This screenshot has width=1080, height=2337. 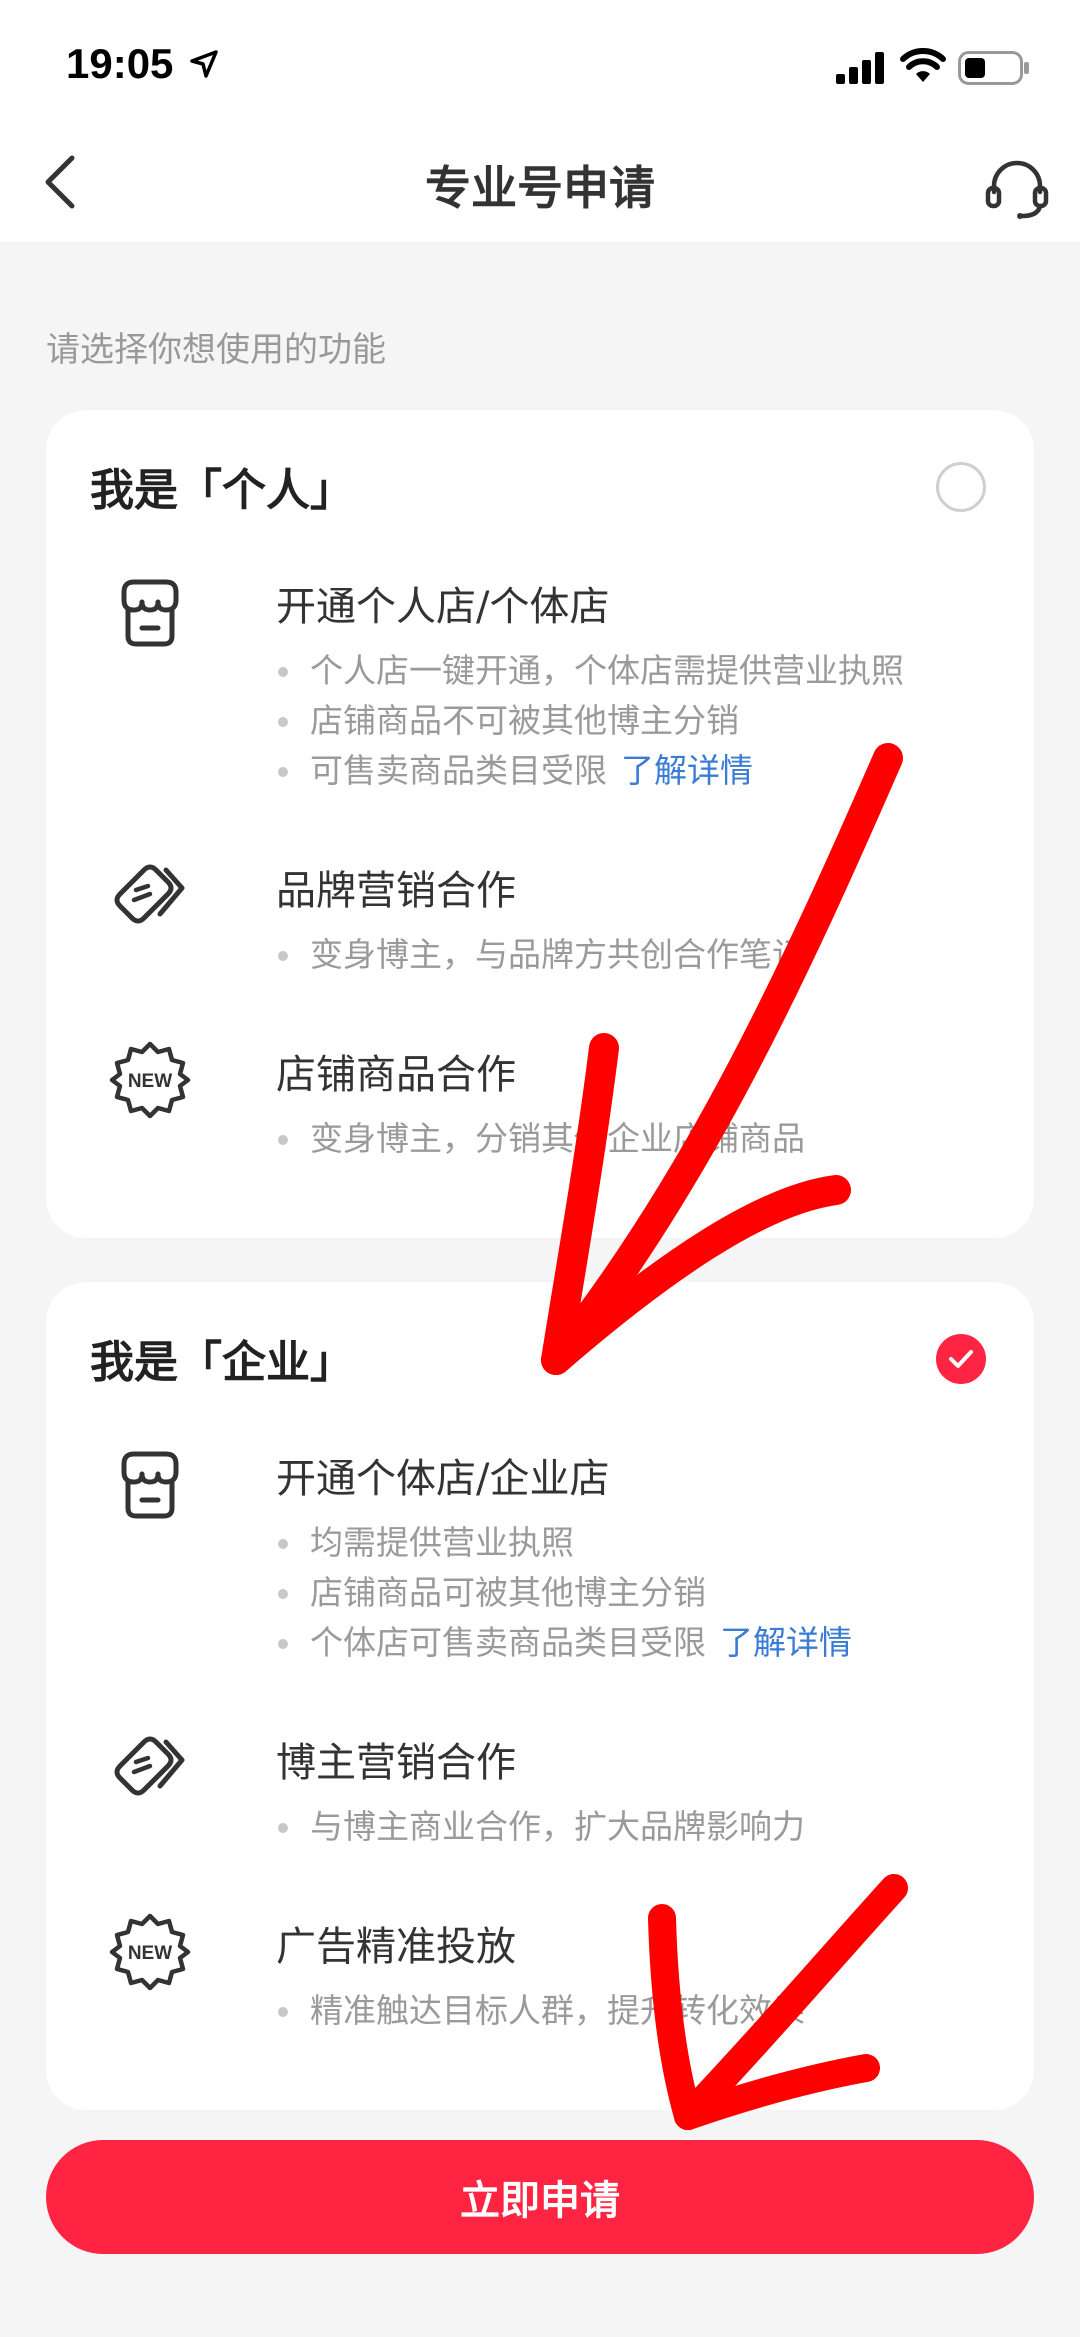 I want to click on feature-name: 品牌营销合作, so click(x=396, y=891).